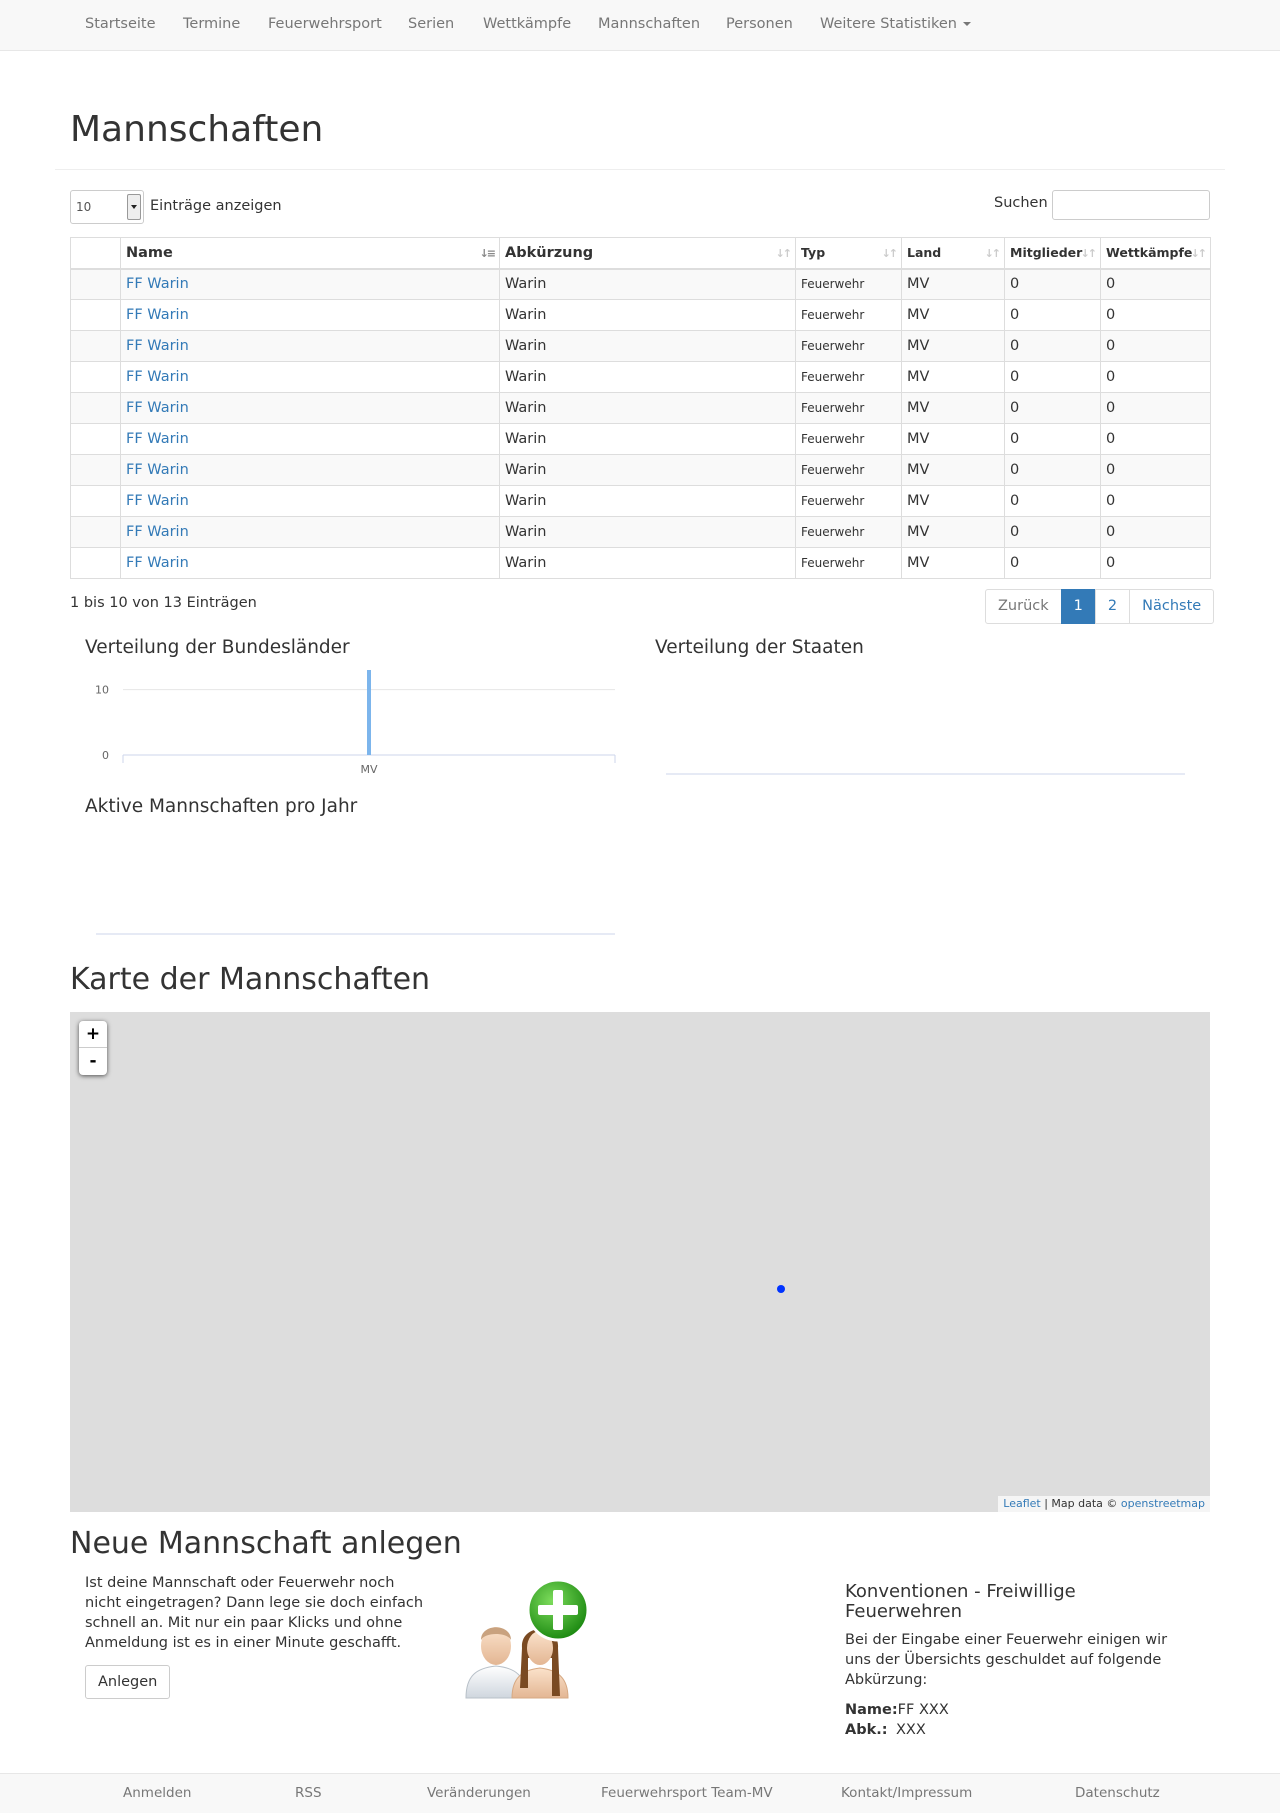 Image resolution: width=1280 pixels, height=1813 pixels. Describe the element at coordinates (134, 207) in the screenshot. I see `select-arrow-icon` at that location.